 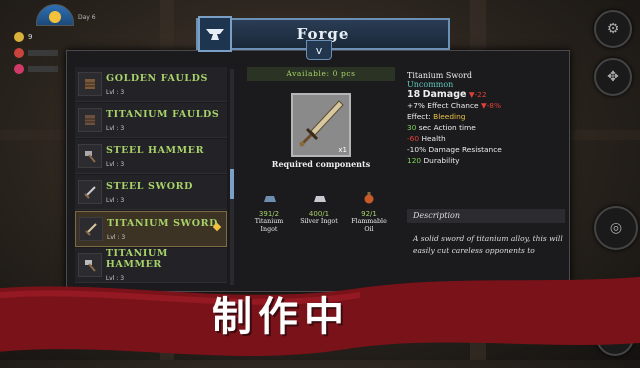 I want to click on recipe-name: Titanium Hammer, so click(x=136, y=259).